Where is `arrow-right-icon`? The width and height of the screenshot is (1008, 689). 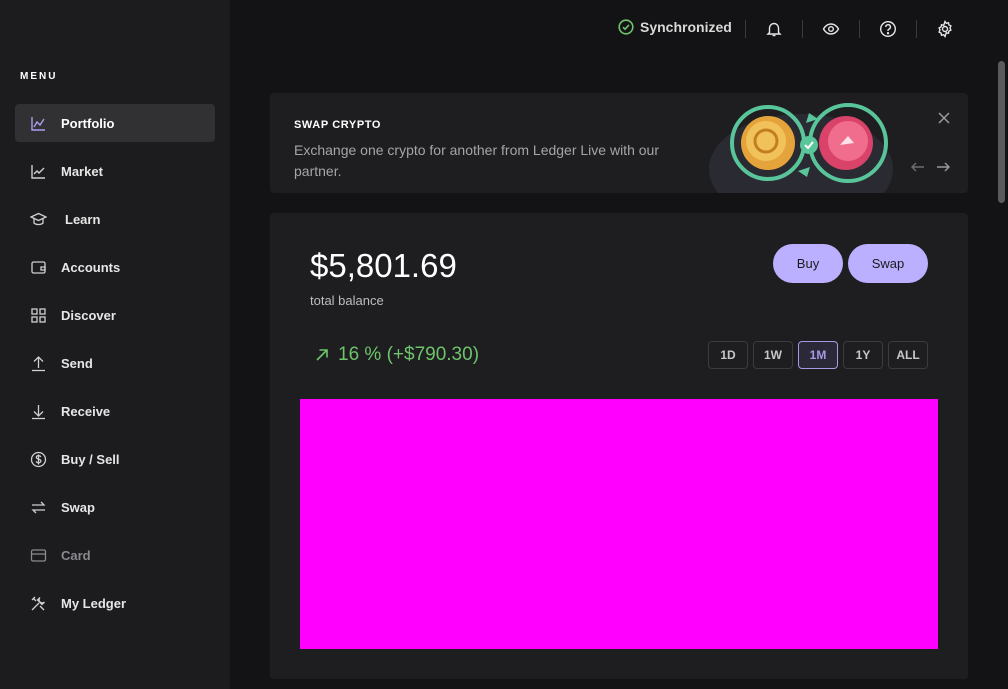 arrow-right-icon is located at coordinates (943, 167).